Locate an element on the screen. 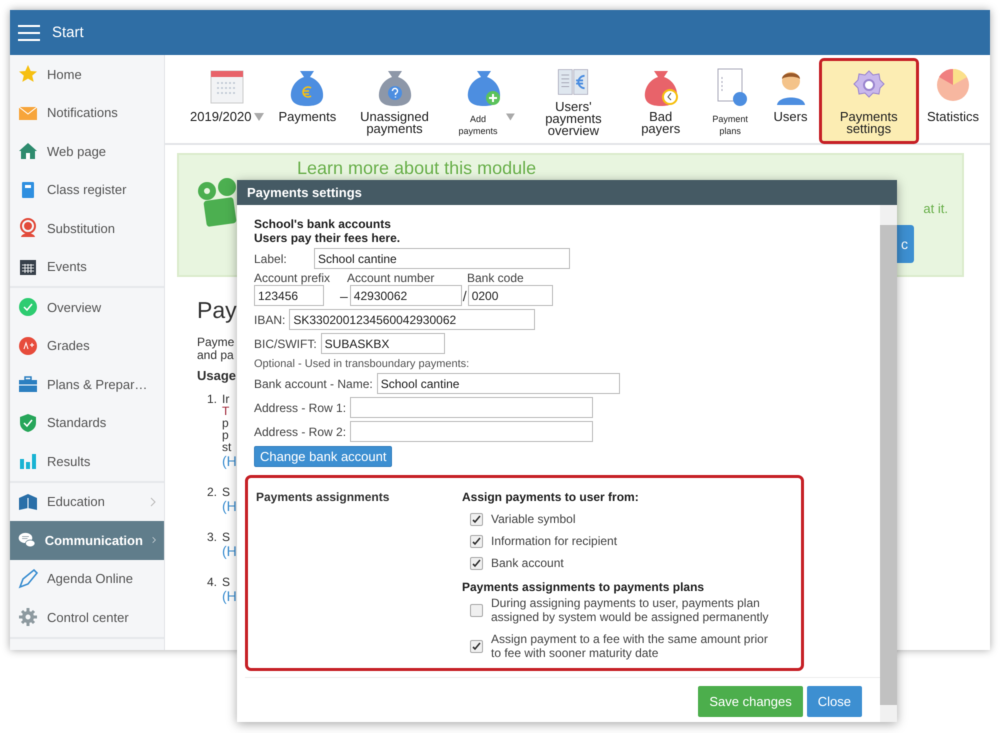 The width and height of the screenshot is (1000, 733). field-label: Address - Row 2: is located at coordinates (300, 431).